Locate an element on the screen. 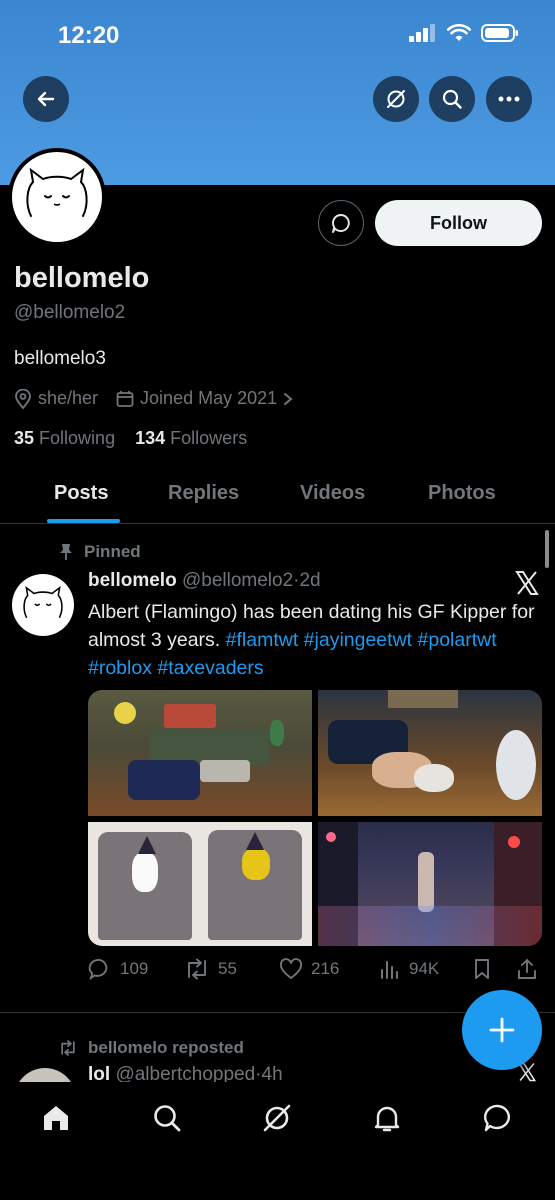  status-icons is located at coordinates (464, 33).